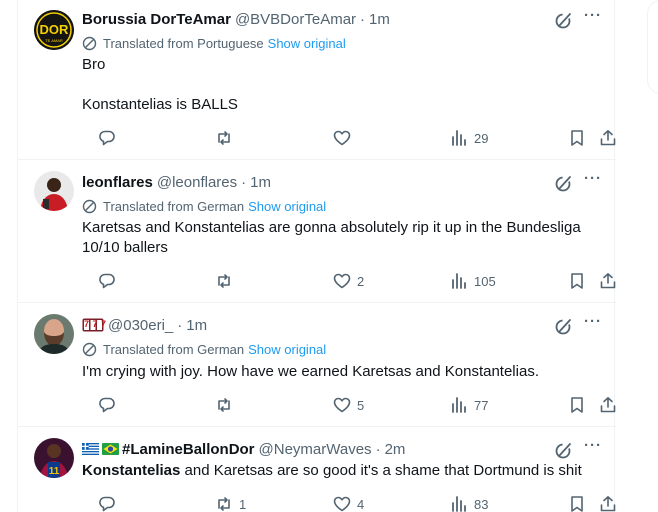  Describe the element at coordinates (652, 47) in the screenshot. I see `side-panel-card` at that location.